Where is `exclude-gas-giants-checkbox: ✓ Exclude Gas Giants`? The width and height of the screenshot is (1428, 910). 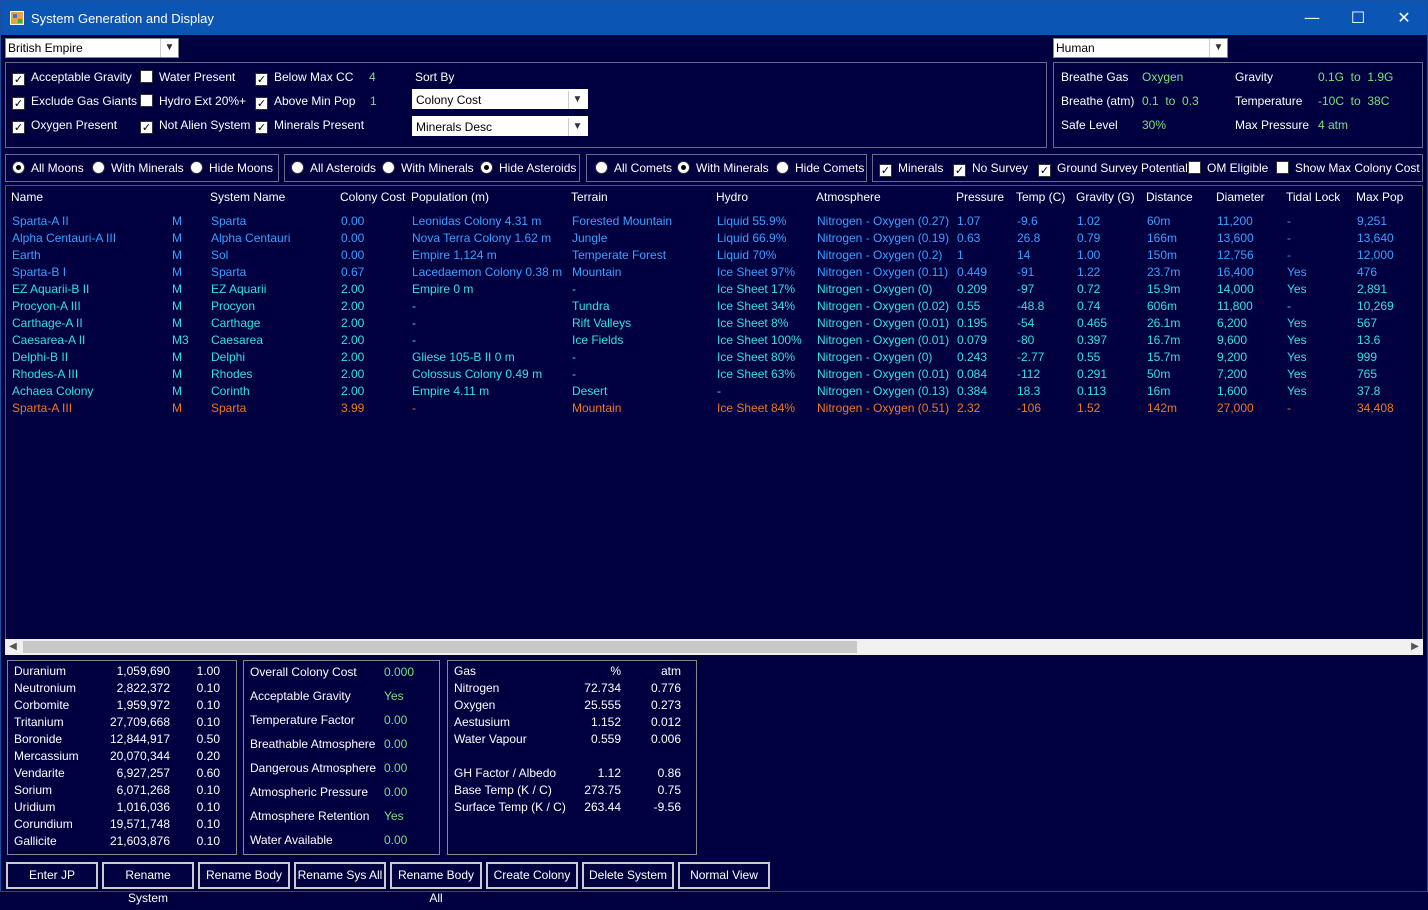
exclude-gas-giants-checkbox: ✓ Exclude Gas Giants is located at coordinates (74, 102).